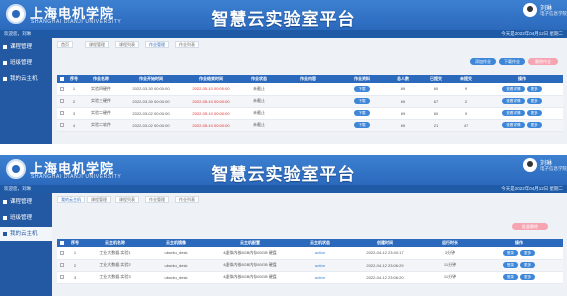 The image size is (567, 296). I want to click on welcome-text: 欢迎您，刘琳, so click(17, 33).